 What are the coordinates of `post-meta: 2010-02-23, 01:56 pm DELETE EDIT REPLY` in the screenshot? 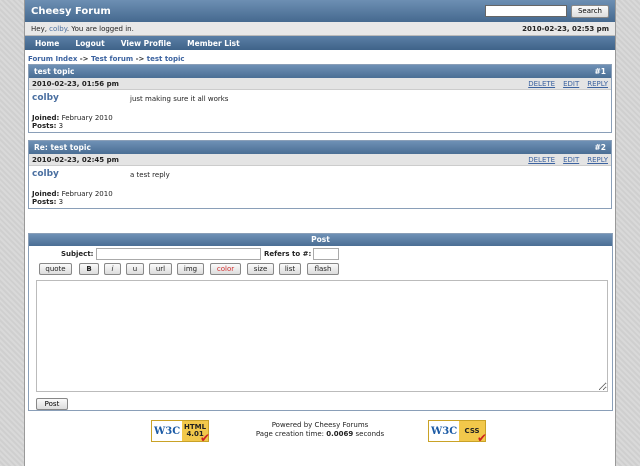 It's located at (320, 84).